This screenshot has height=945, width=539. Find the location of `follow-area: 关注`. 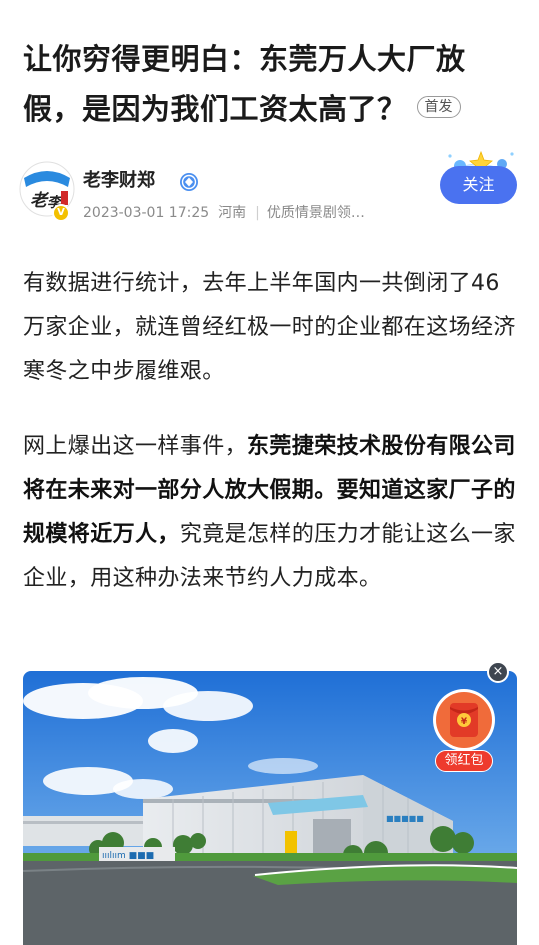

follow-area: 关注 is located at coordinates (478, 183).